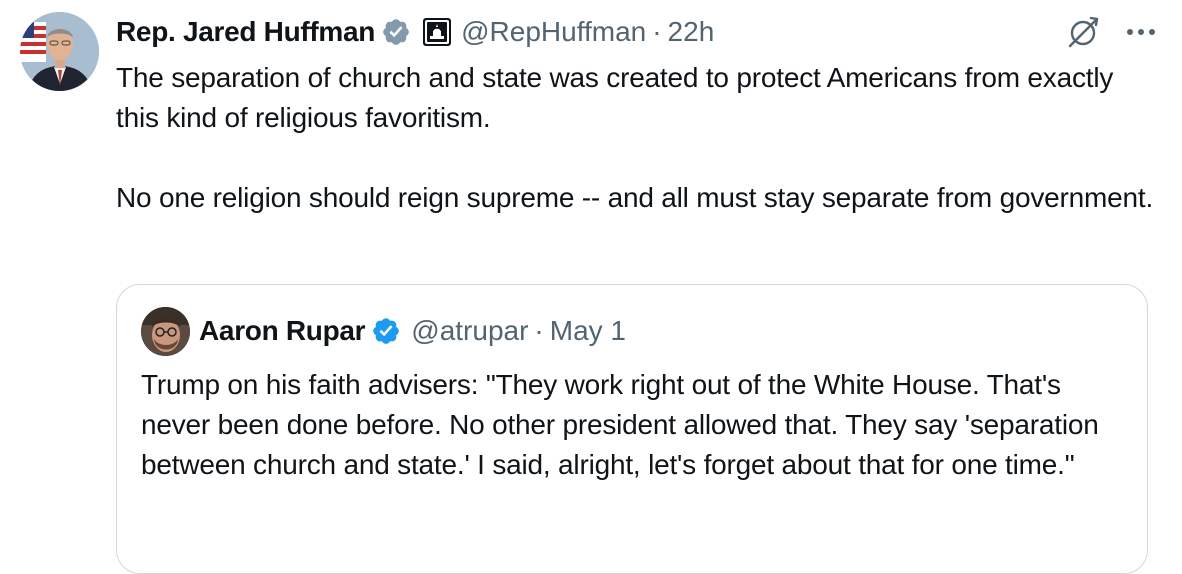 This screenshot has width=1182, height=574. I want to click on blue-verified-badge-icon, so click(386, 331).